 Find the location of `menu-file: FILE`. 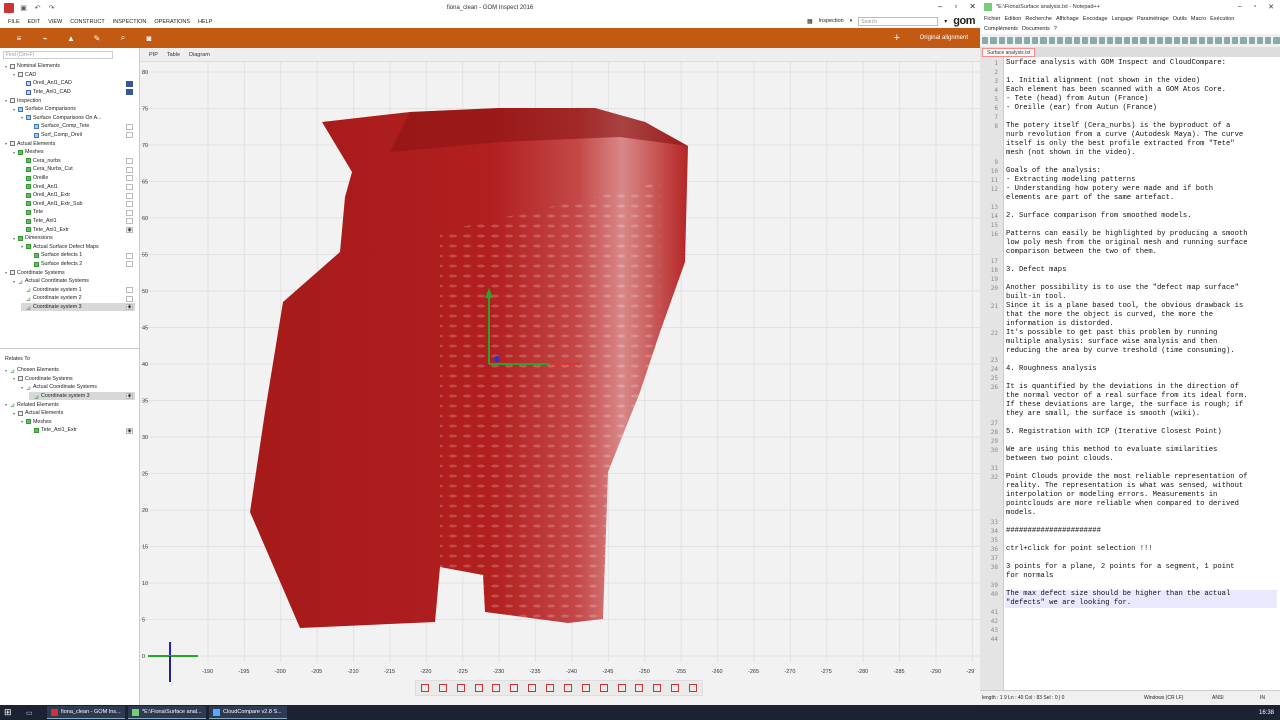

menu-file: FILE is located at coordinates (14, 22).